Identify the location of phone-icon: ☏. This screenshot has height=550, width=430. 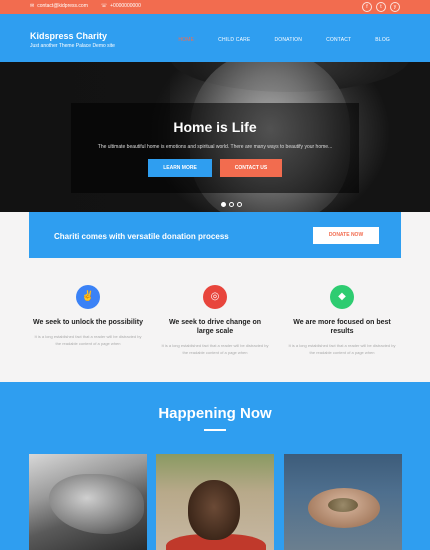
(104, 6).